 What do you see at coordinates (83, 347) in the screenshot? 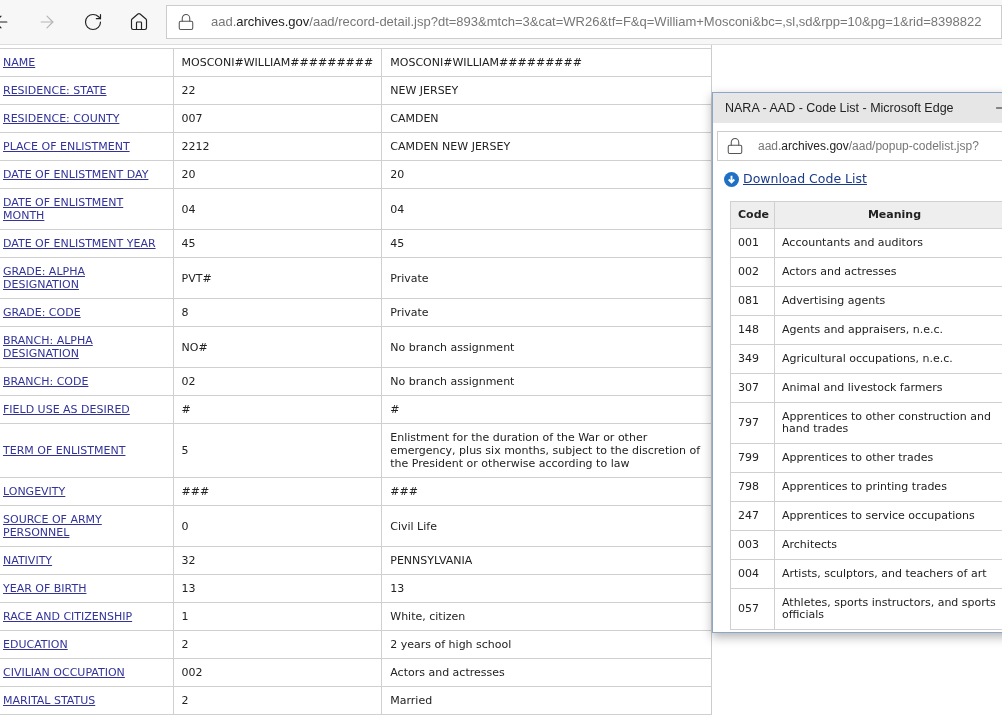
I see `field-name-link: BRANCH: ALPHA DESIGNATION` at bounding box center [83, 347].